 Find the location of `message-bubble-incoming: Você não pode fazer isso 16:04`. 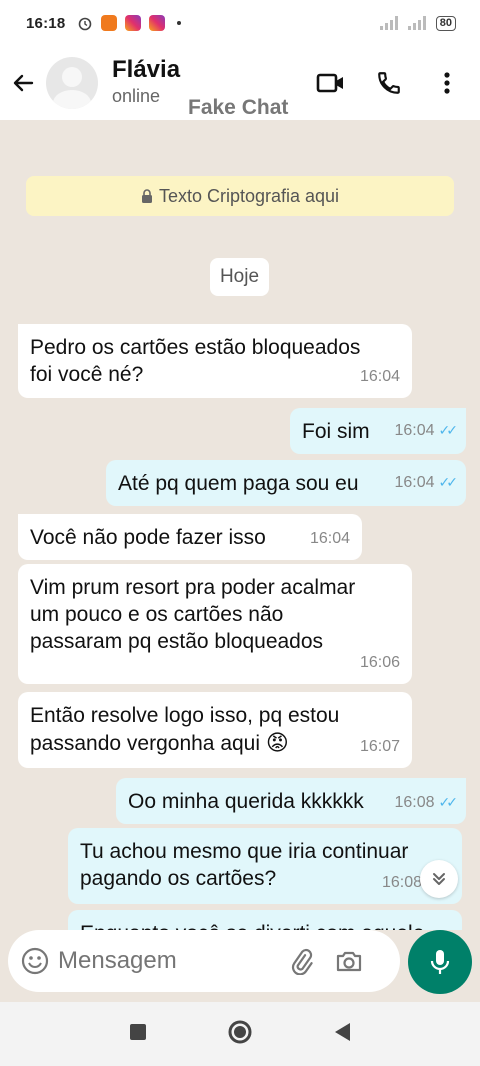

message-bubble-incoming: Você não pode fazer isso 16:04 is located at coordinates (190, 537).